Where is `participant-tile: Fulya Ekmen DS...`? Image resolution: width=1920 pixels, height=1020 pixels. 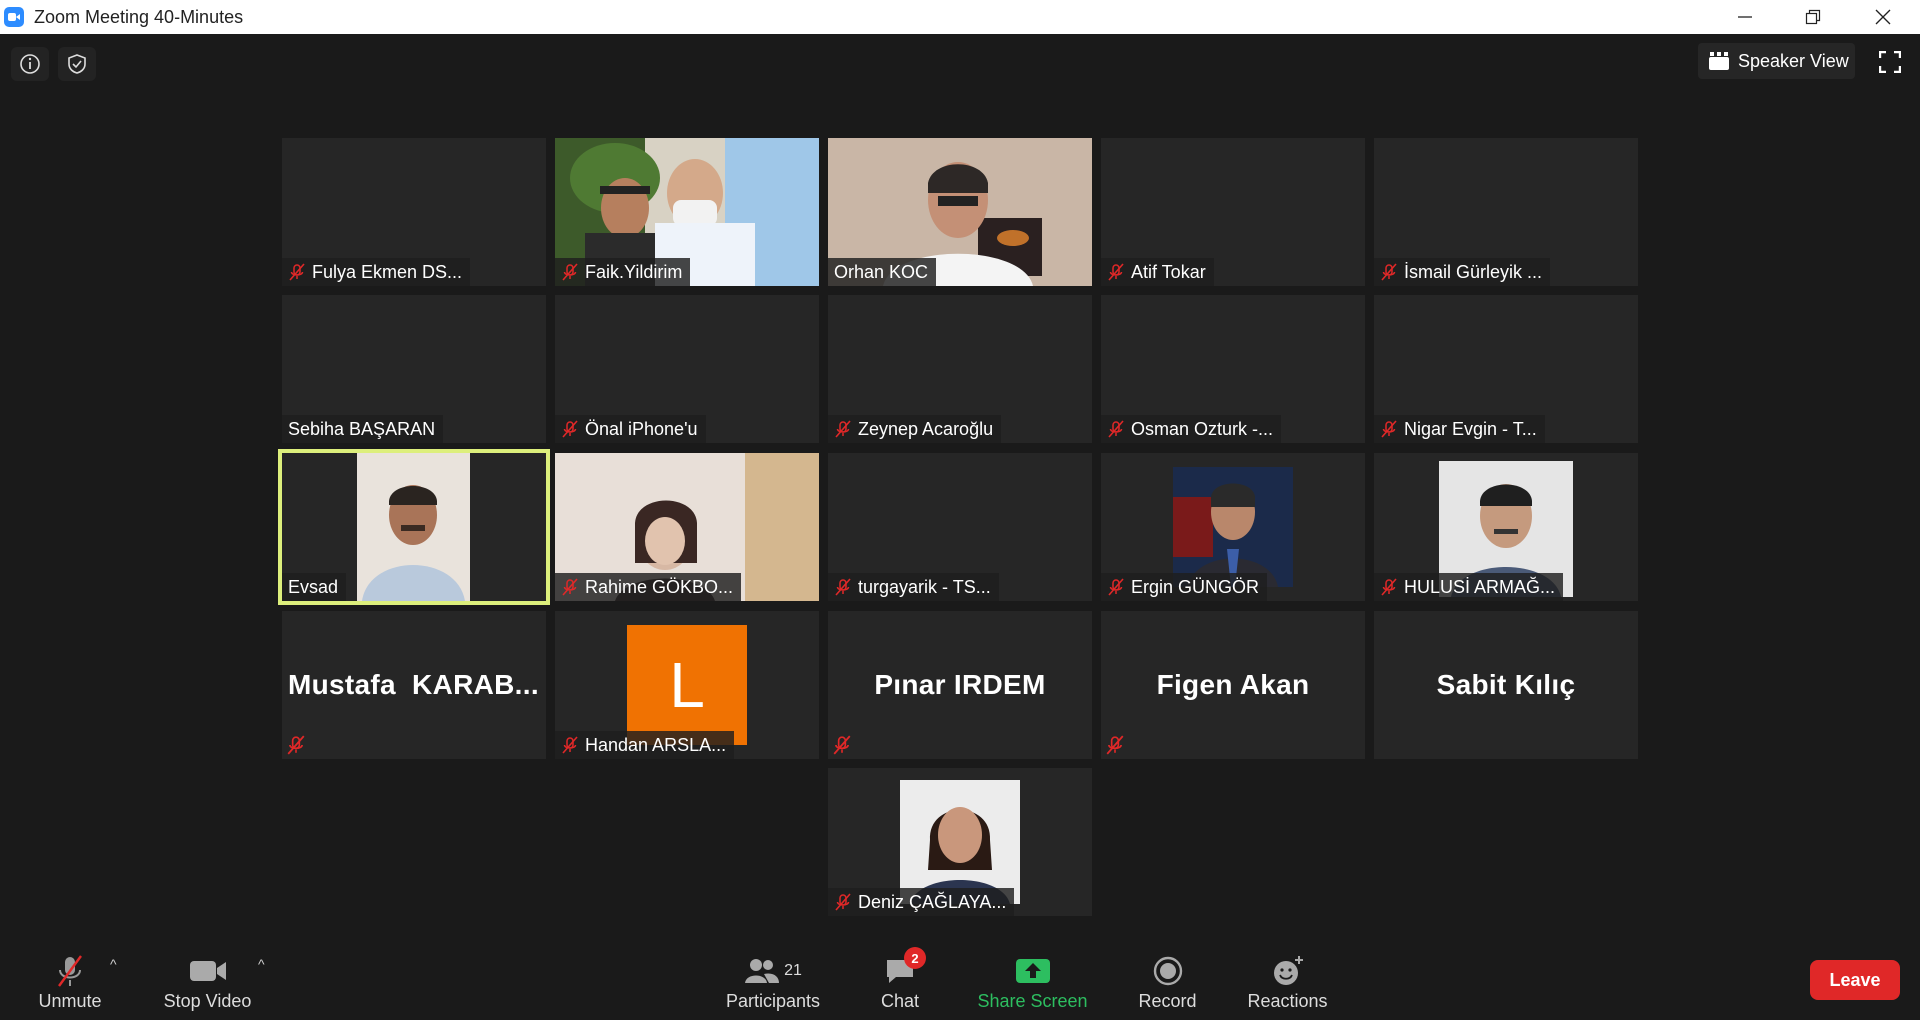 participant-tile: Fulya Ekmen DS... is located at coordinates (414, 212).